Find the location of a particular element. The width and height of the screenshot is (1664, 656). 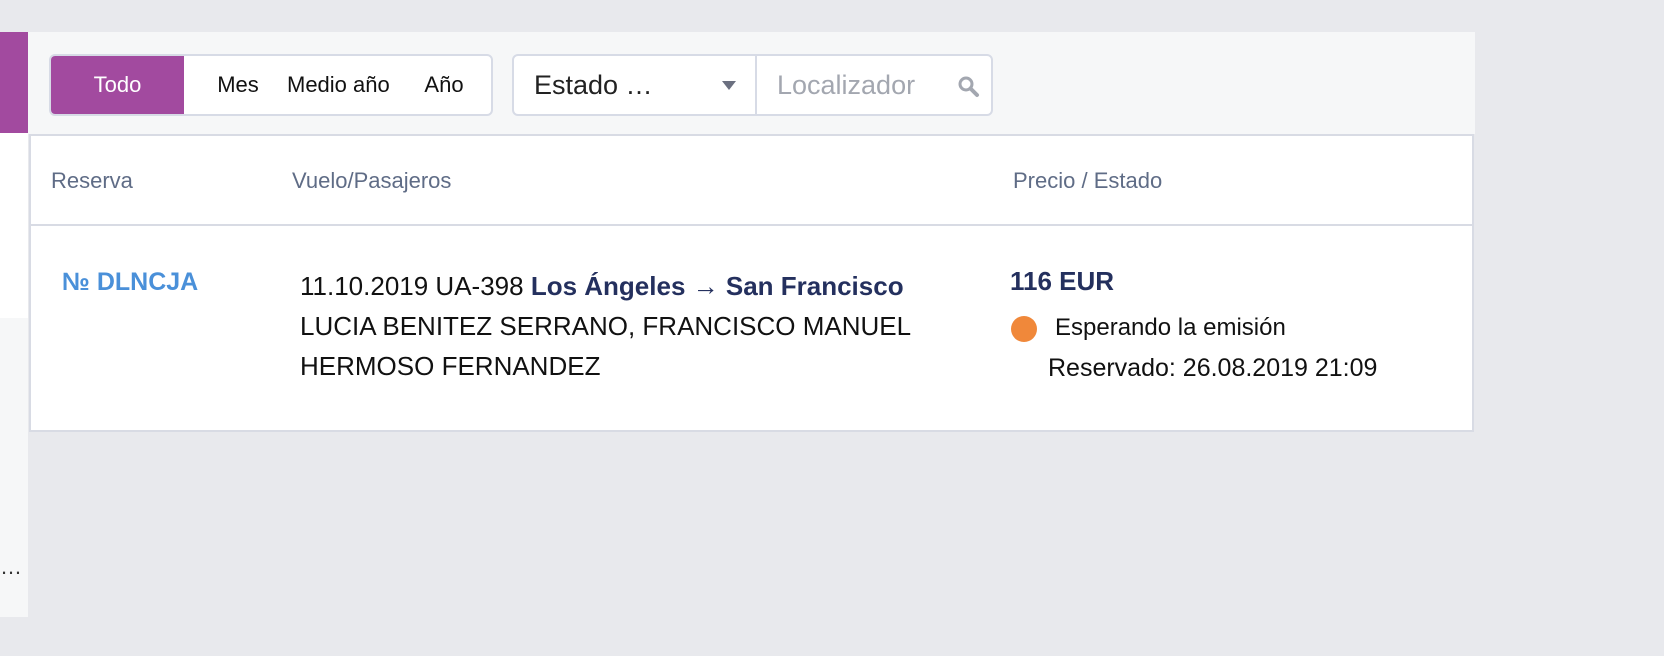

booking-price: 116 EUR is located at coordinates (1062, 281).